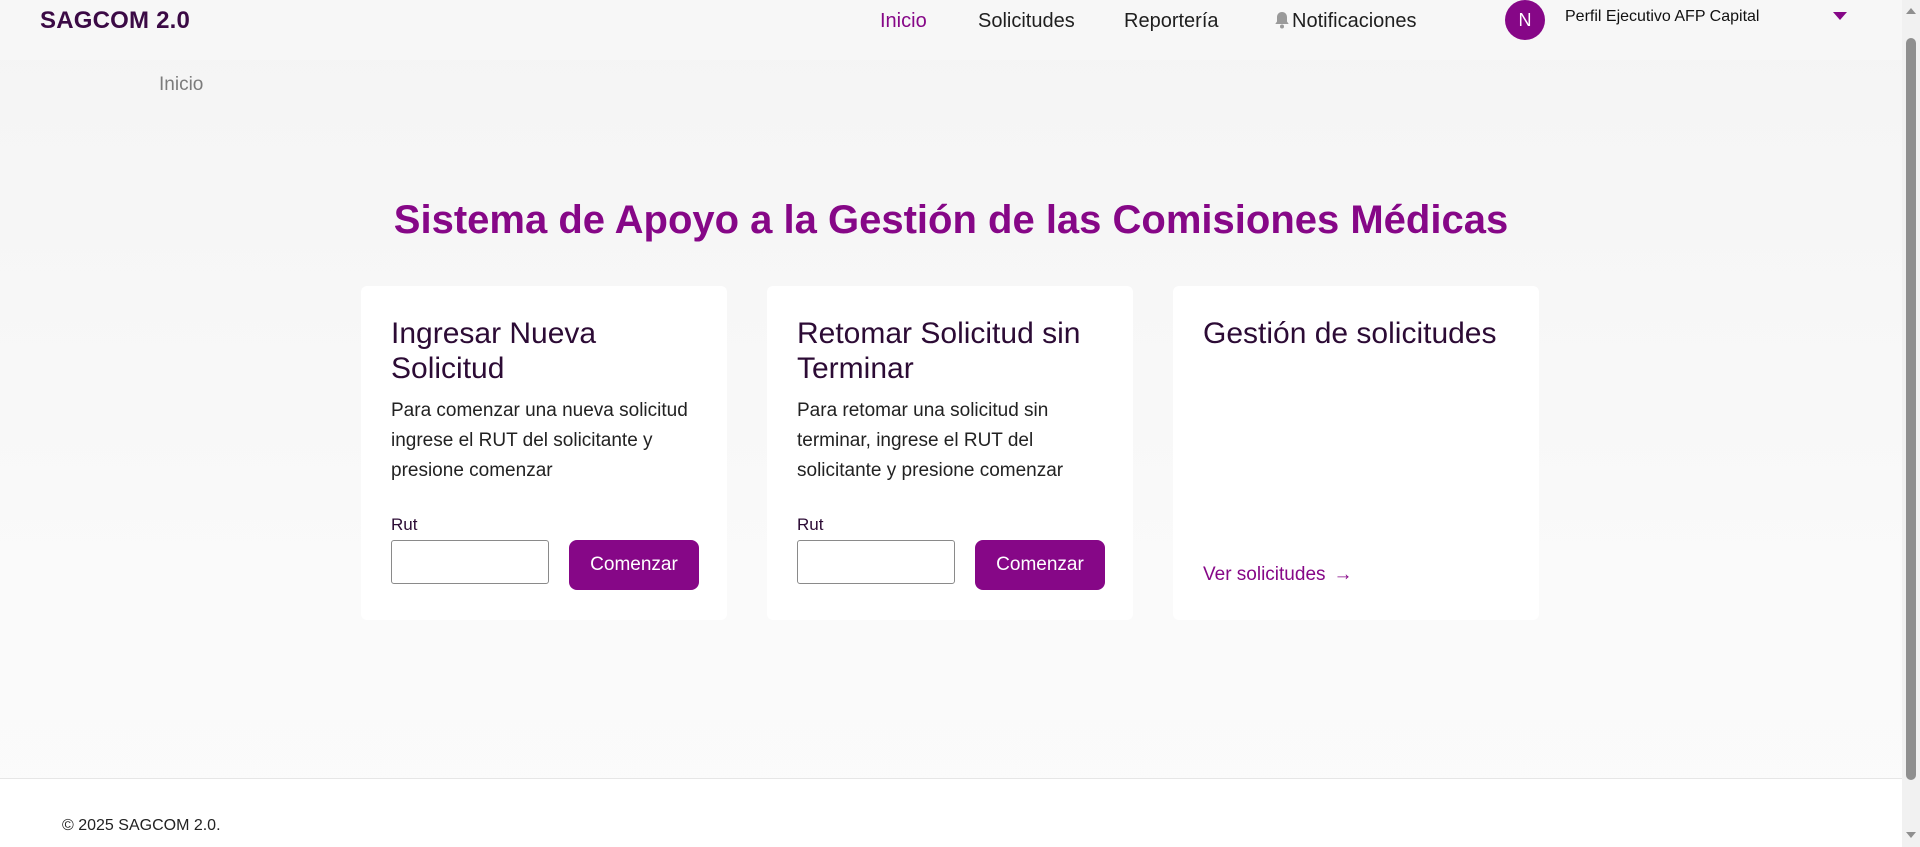 The image size is (1920, 847). Describe the element at coordinates (1525, 20) in the screenshot. I see `avatar: N` at that location.